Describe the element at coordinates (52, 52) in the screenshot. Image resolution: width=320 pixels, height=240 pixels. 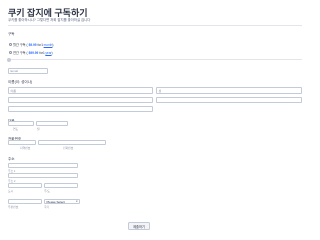
I see `plan-yearly-close: )` at that location.